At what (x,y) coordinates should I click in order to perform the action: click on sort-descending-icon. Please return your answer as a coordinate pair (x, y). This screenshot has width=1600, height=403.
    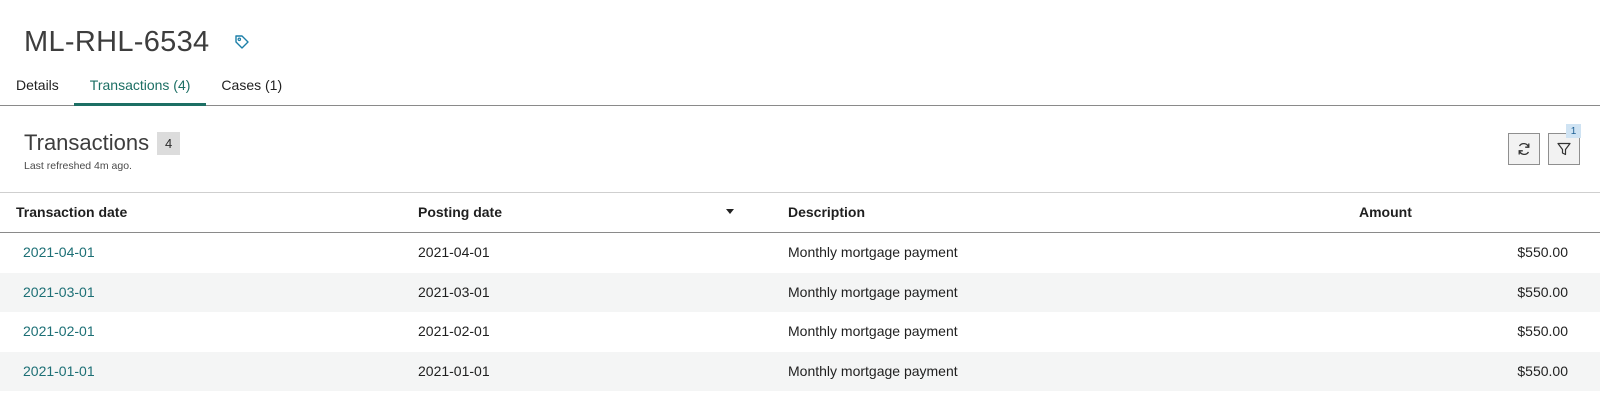
    Looking at the image, I should click on (730, 211).